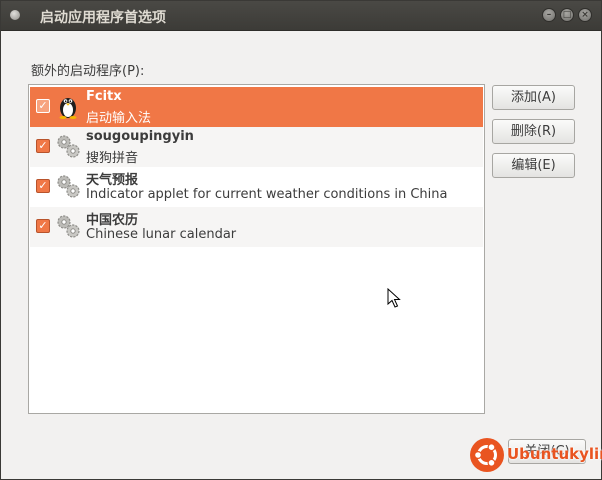  Describe the element at coordinates (533, 97) in the screenshot. I see `add-button: 添加(A)` at that location.